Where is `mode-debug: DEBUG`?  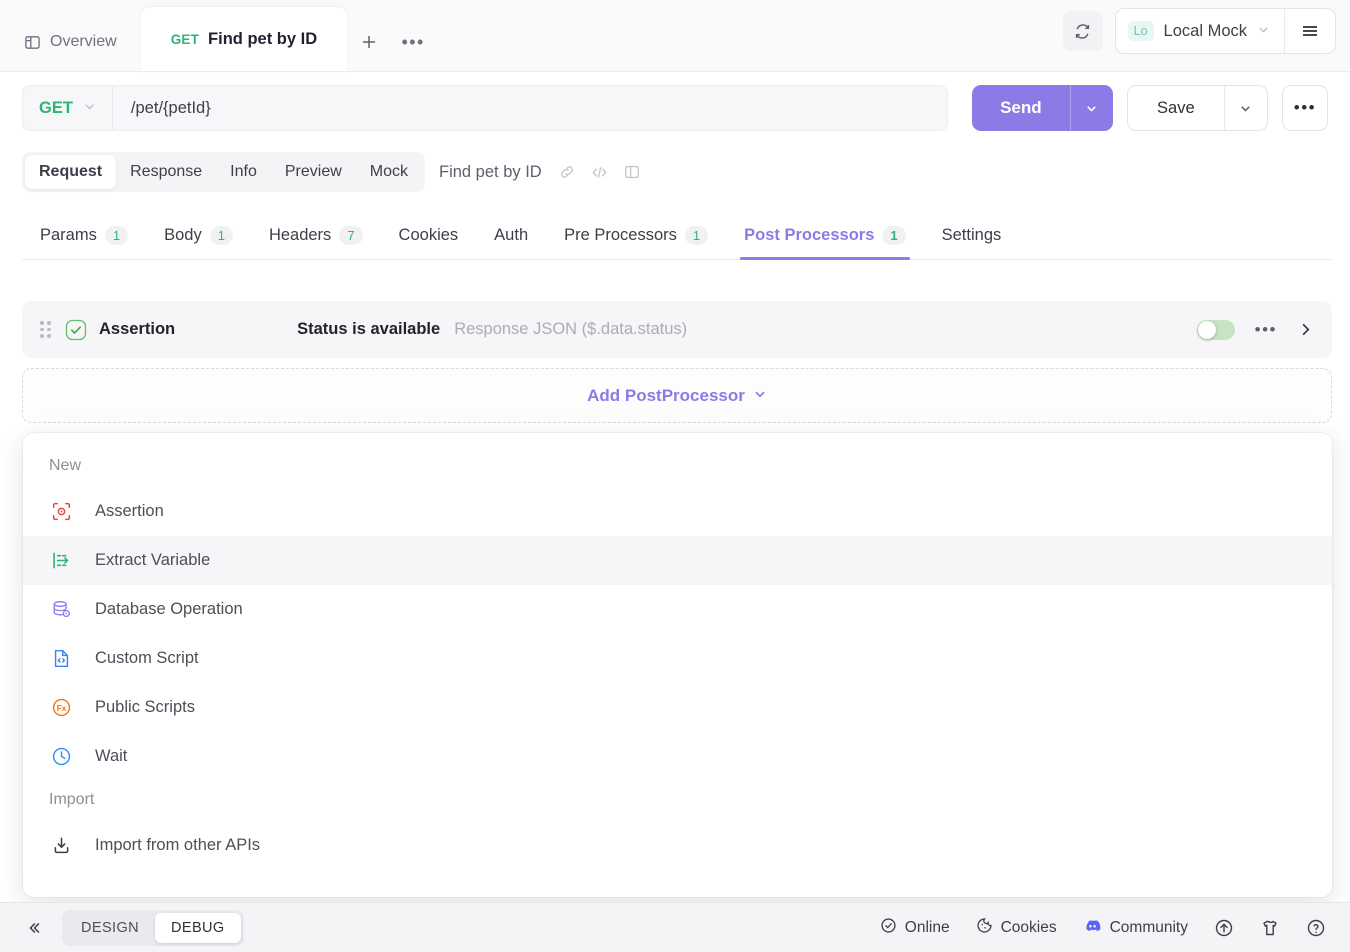 mode-debug: DEBUG is located at coordinates (198, 927).